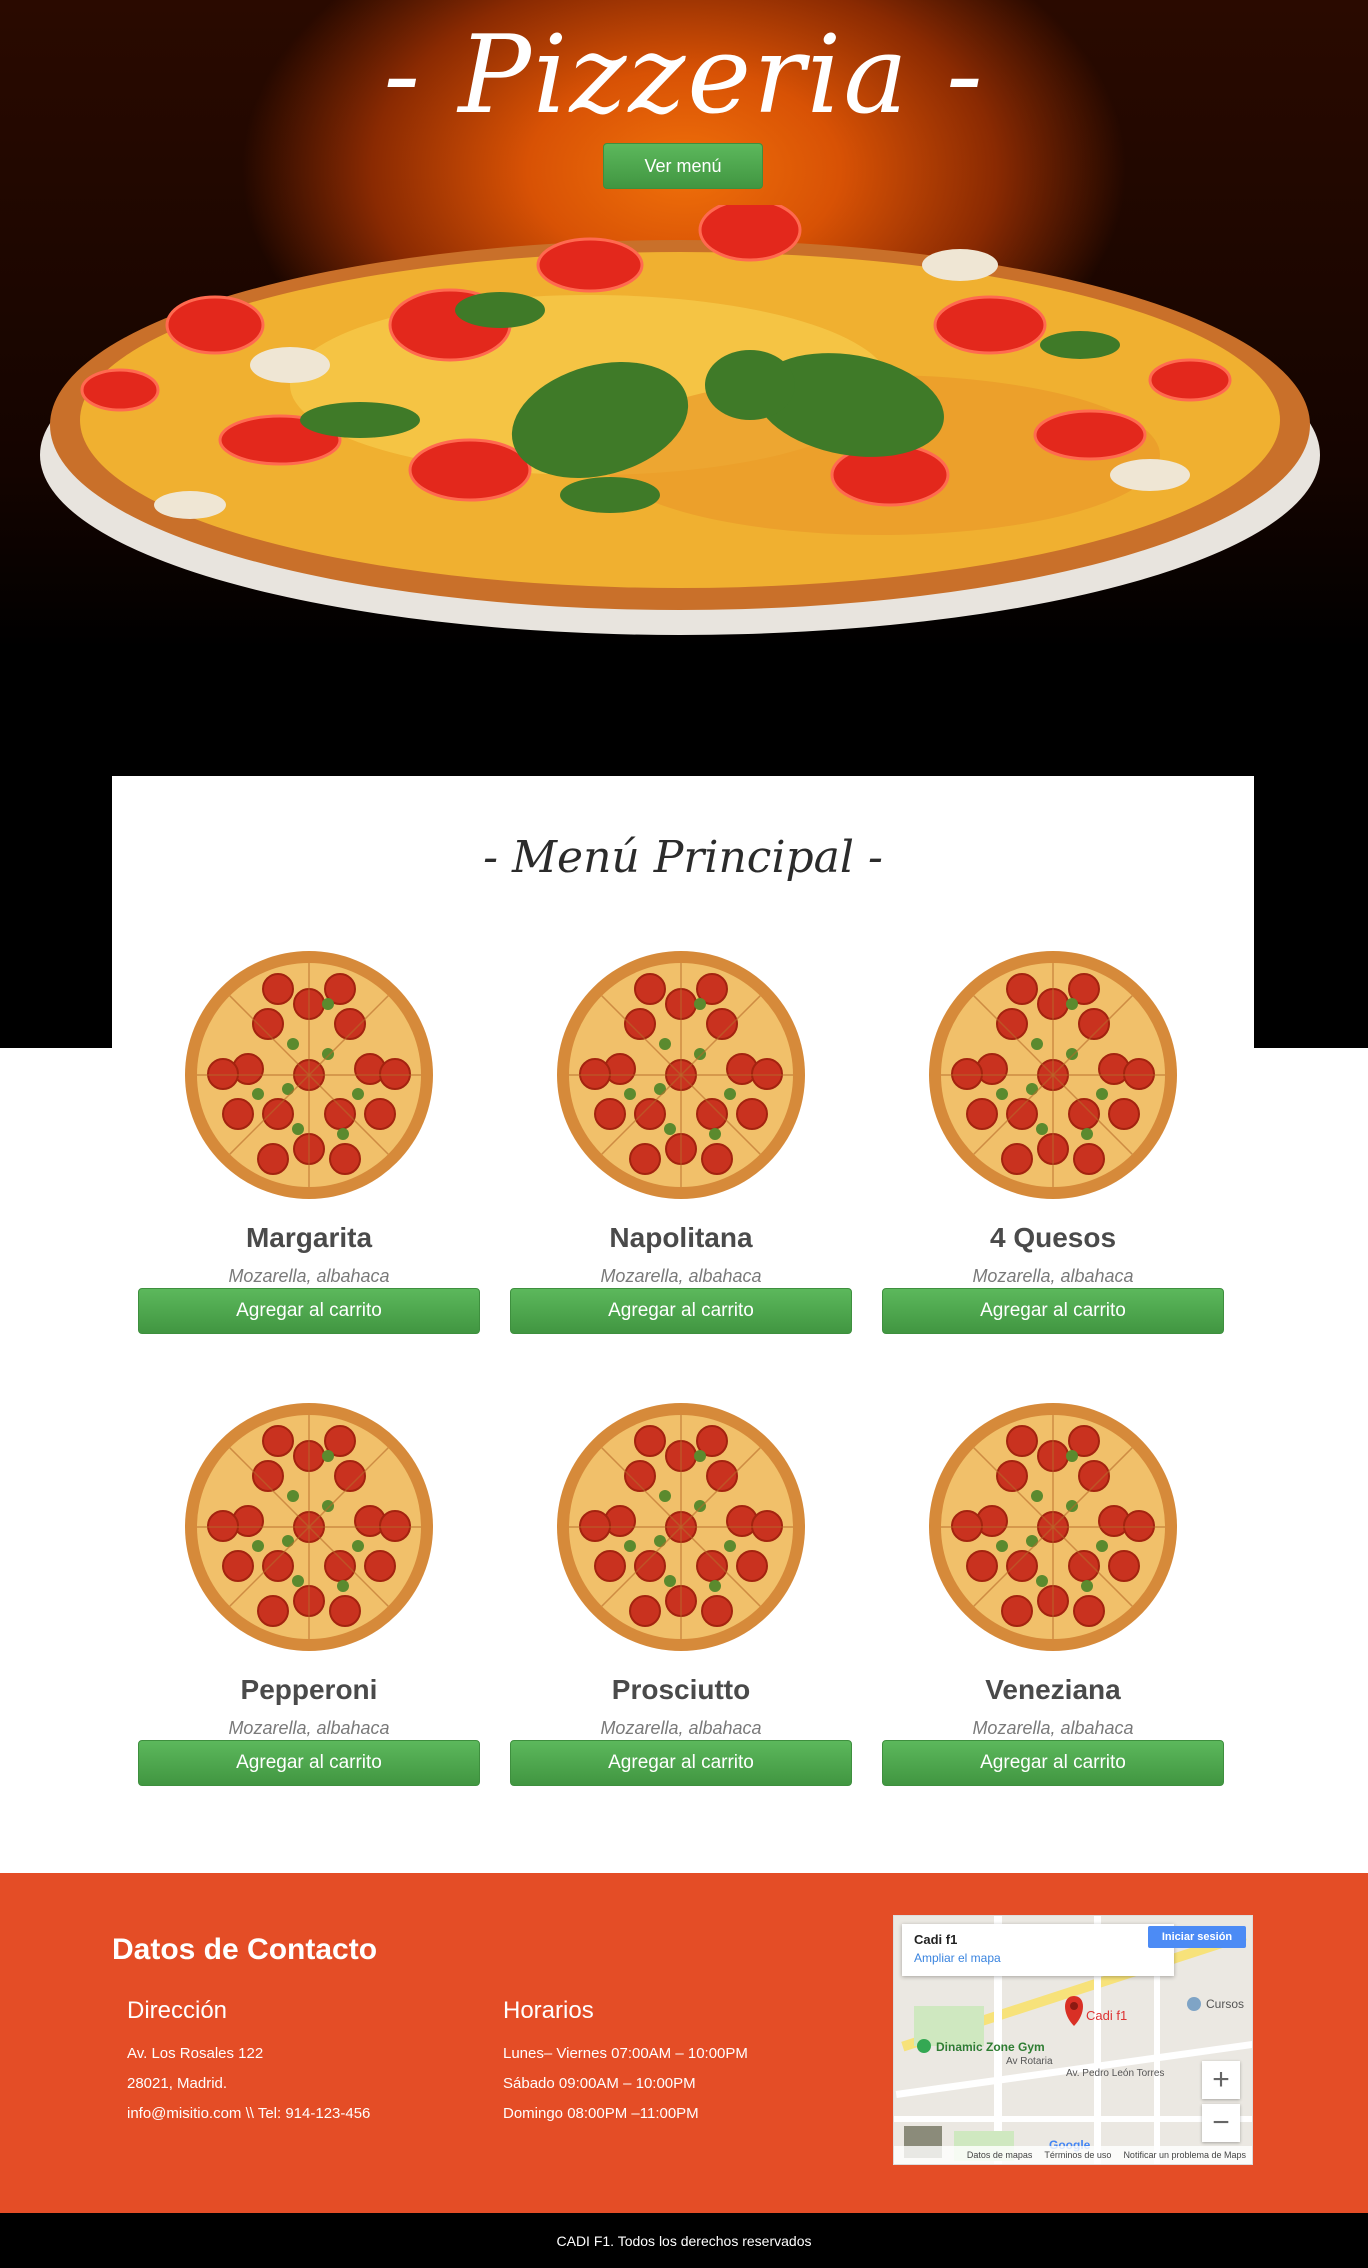 The width and height of the screenshot is (1368, 2268). What do you see at coordinates (683, 857) in the screenshot?
I see `menu-title: - Menú Principal -` at bounding box center [683, 857].